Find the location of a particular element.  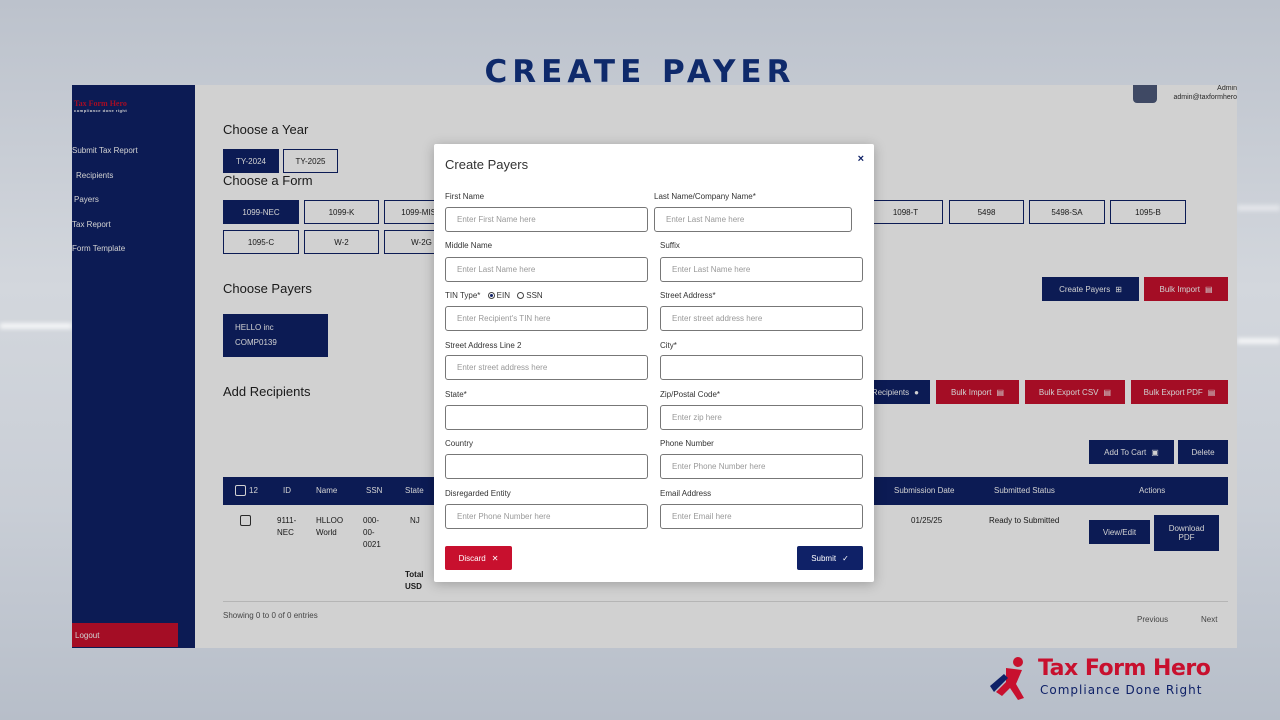

state-label: State* is located at coordinates (456, 394).